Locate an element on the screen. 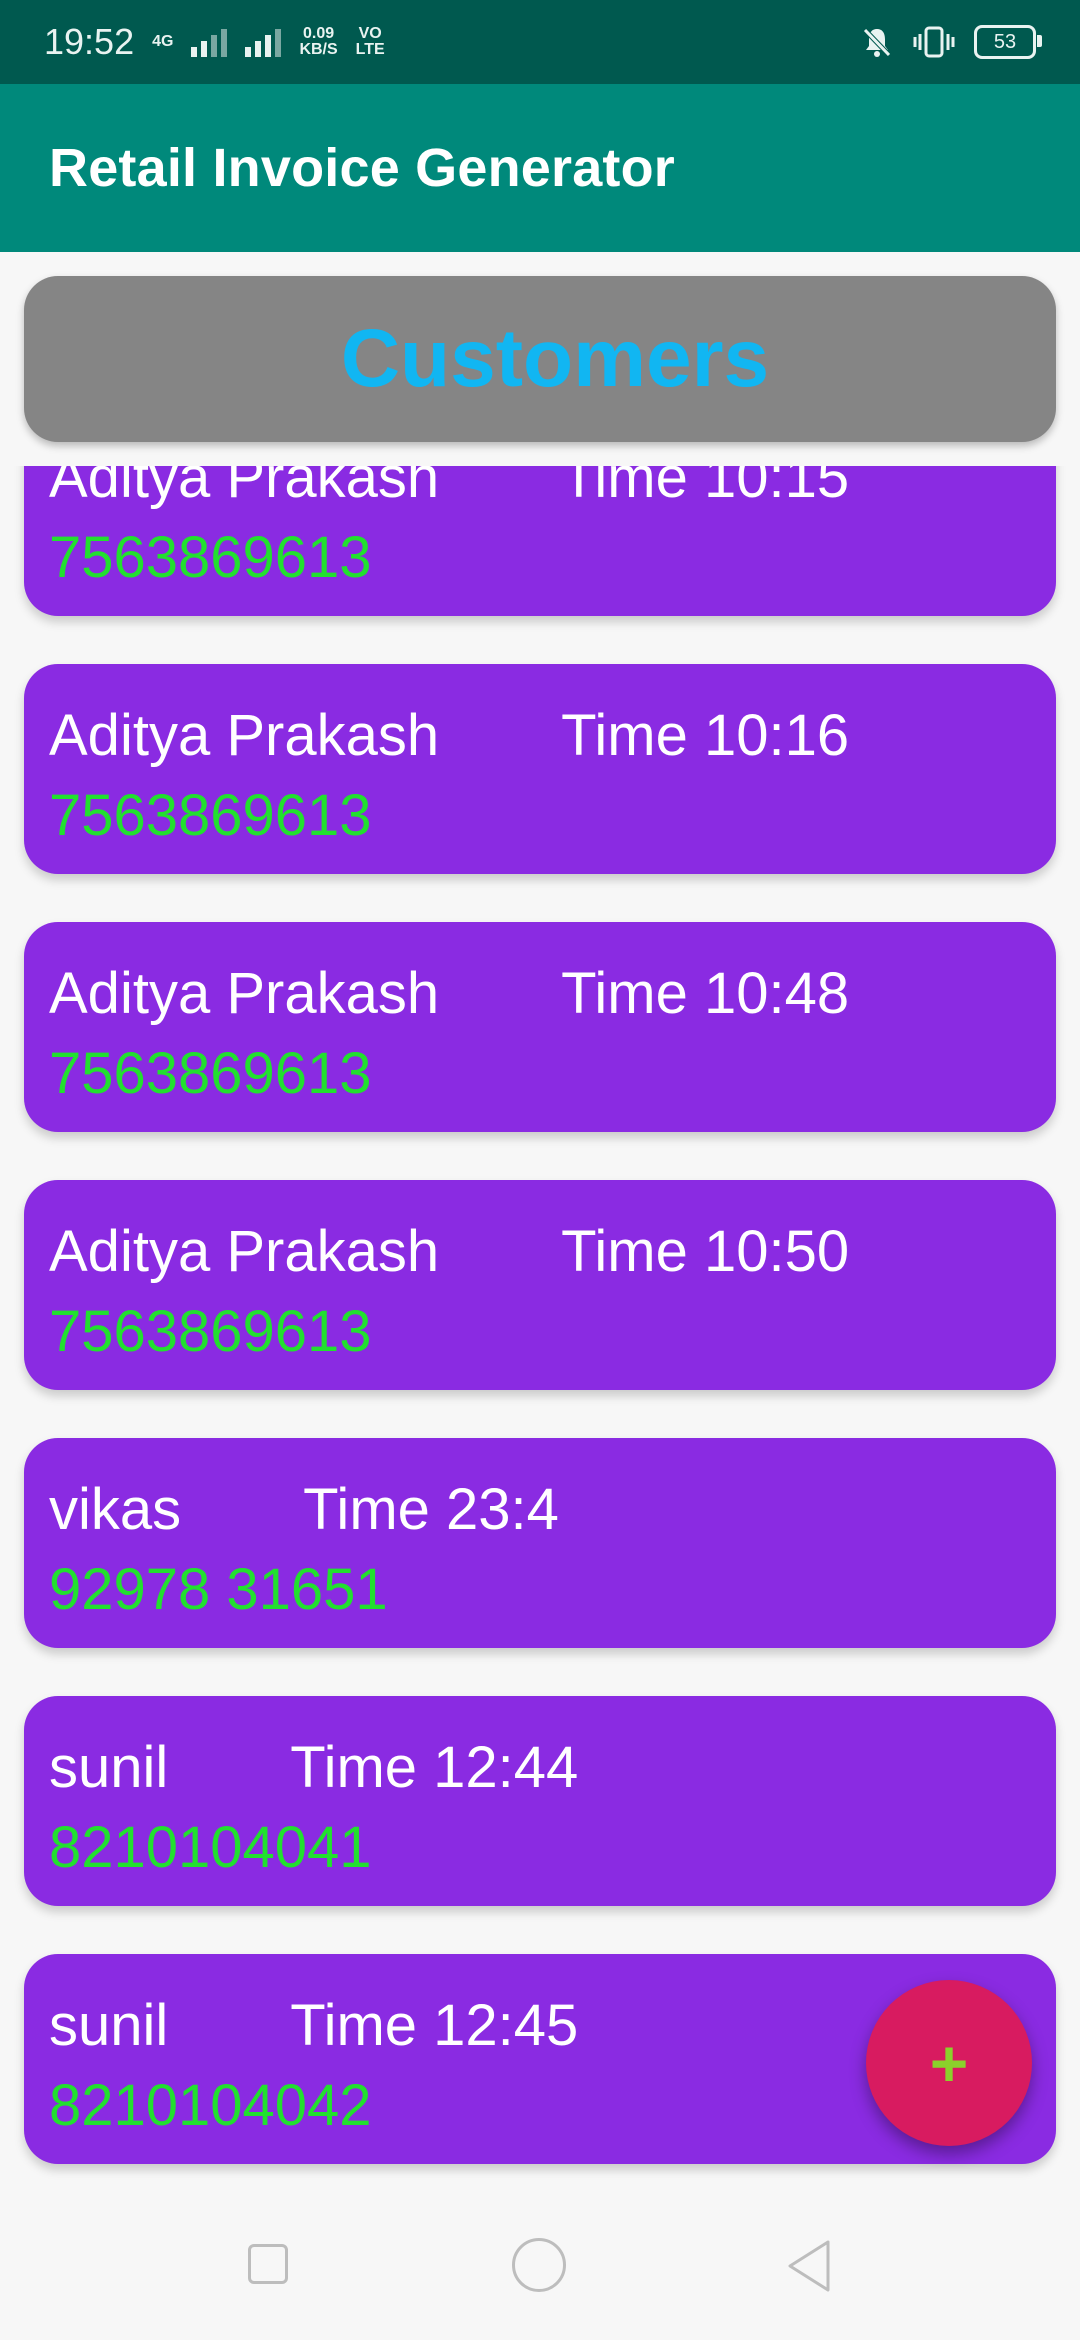 The width and height of the screenshot is (1080, 2340). customer-card: Aditya Prakash Time 10:50 7563869613 is located at coordinates (540, 1285).